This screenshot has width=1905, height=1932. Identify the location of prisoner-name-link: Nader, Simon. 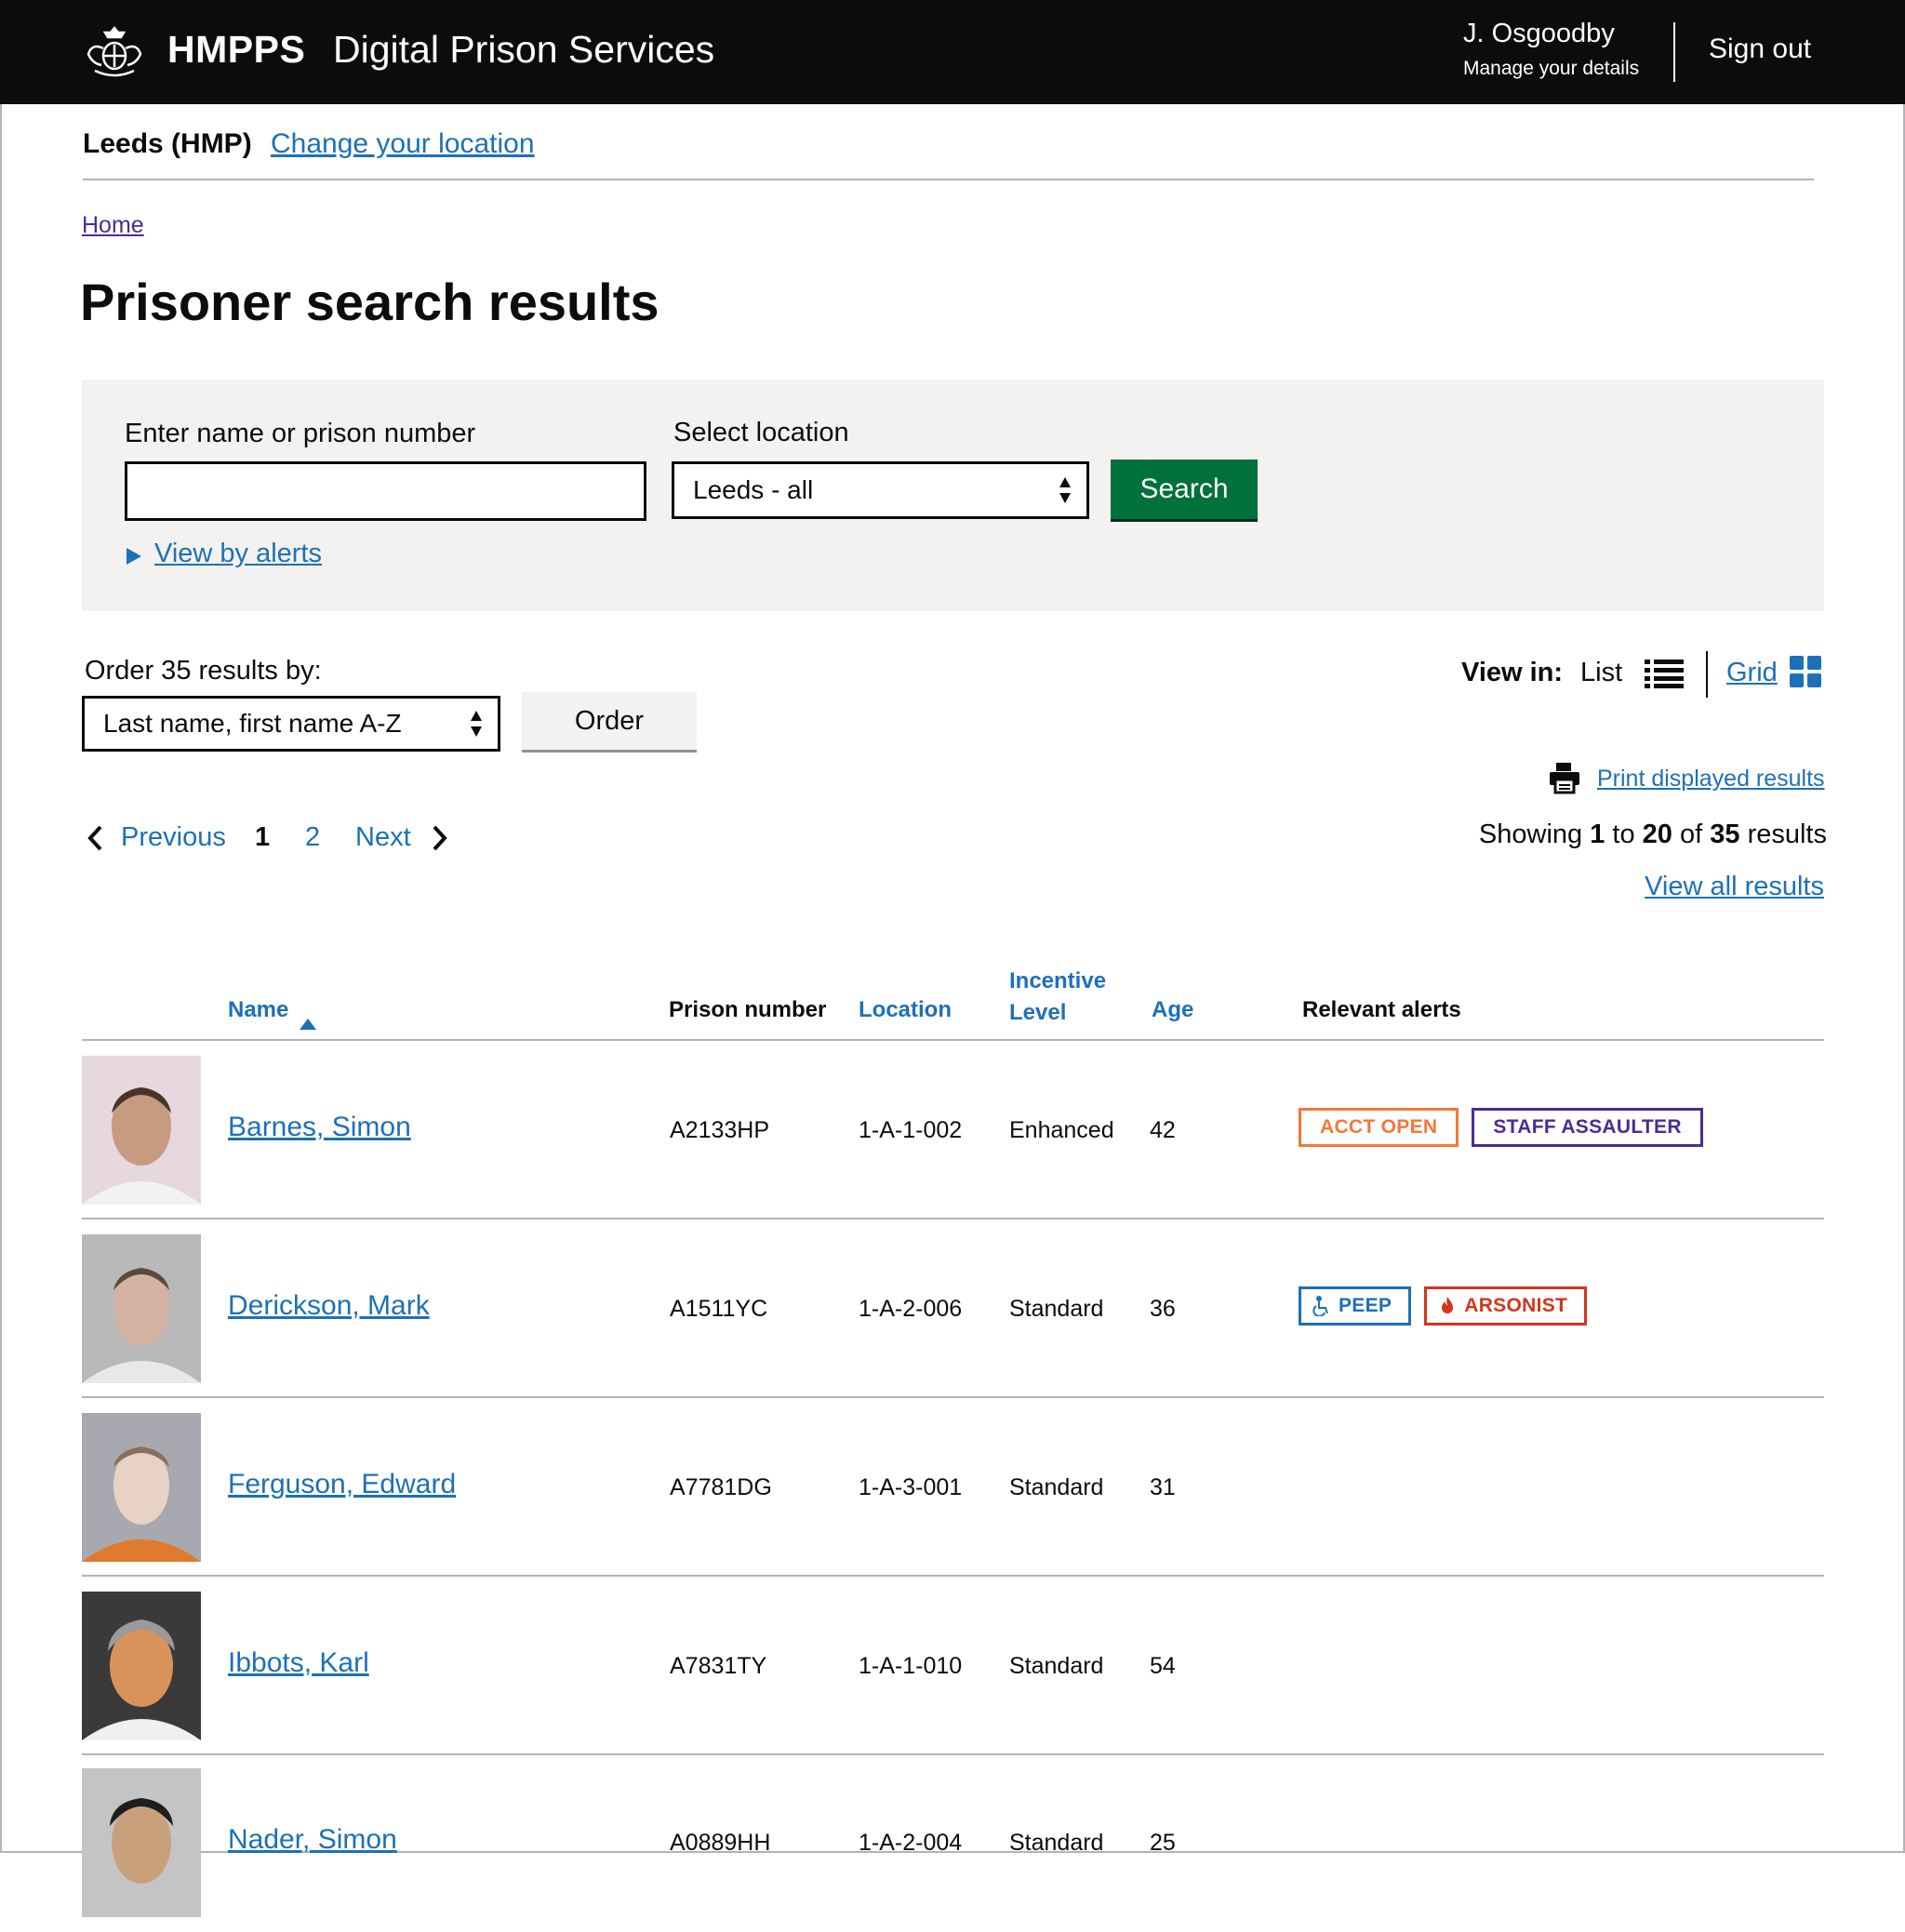
(312, 1840).